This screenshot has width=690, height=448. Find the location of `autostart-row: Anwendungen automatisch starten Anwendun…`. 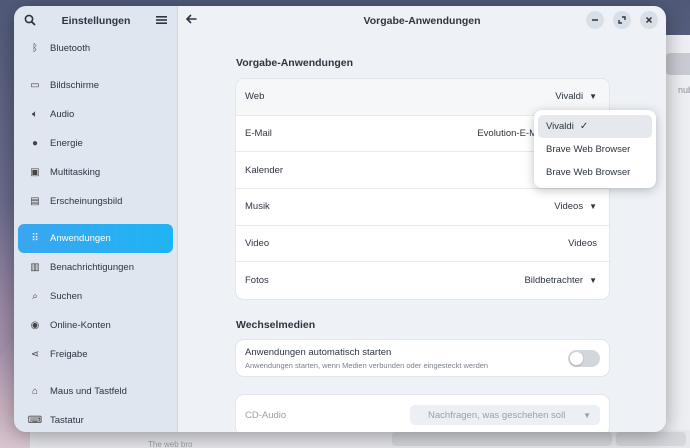

autostart-row: Anwendungen automatisch starten Anwendun… is located at coordinates (422, 358).